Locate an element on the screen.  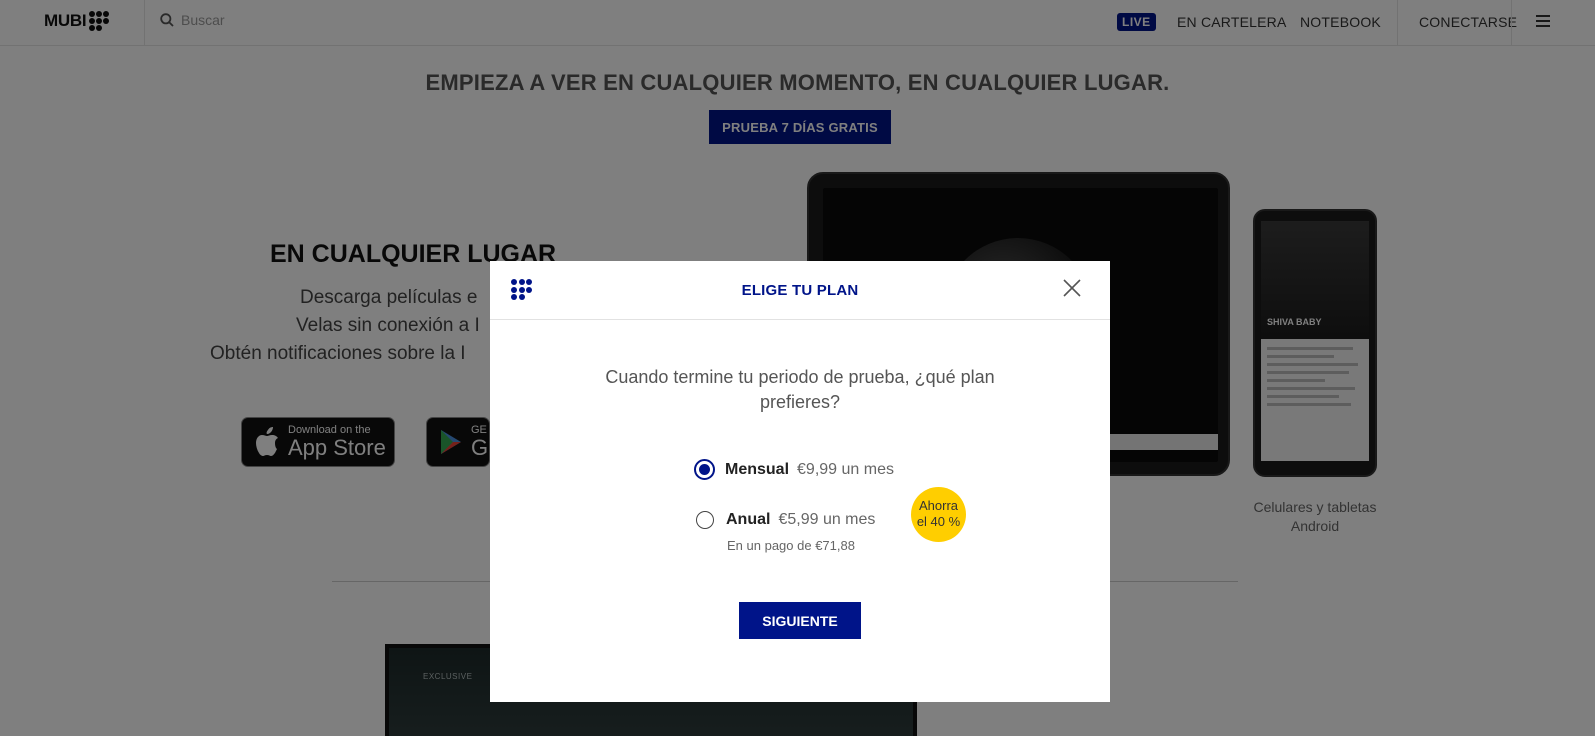
close-icon is located at coordinates (1072, 288).